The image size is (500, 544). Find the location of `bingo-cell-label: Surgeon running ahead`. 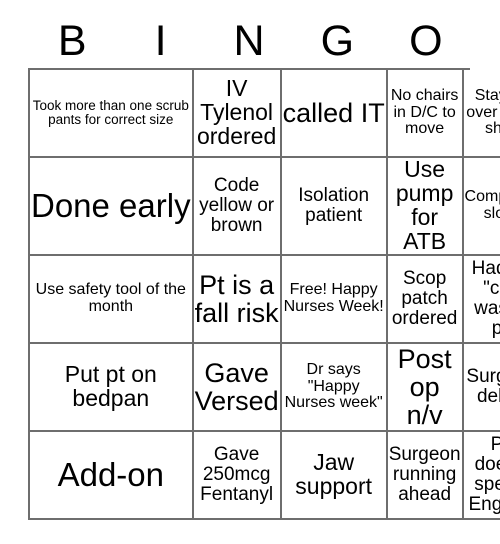

bingo-cell-label: Surgeon running ahead is located at coordinates (424, 474).